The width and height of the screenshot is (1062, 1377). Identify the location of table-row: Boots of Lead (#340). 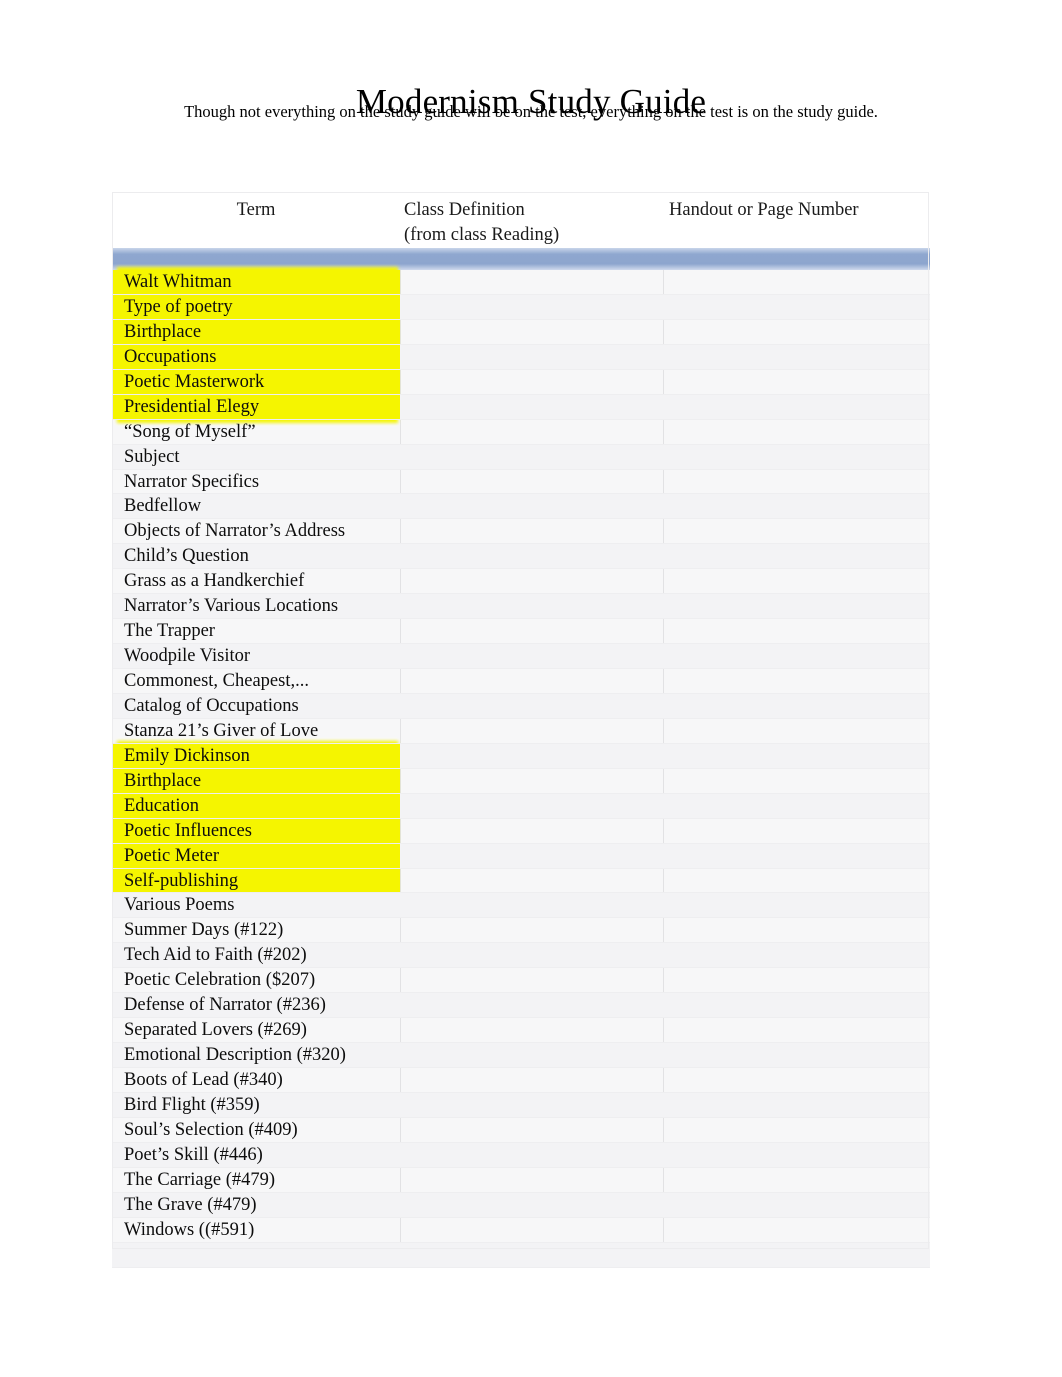
(521, 1080).